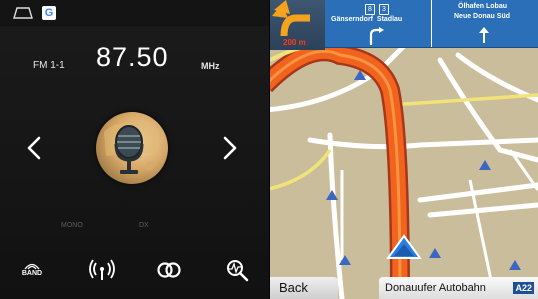 The width and height of the screenshot is (538, 299). I want to click on station-logo, so click(132, 148).